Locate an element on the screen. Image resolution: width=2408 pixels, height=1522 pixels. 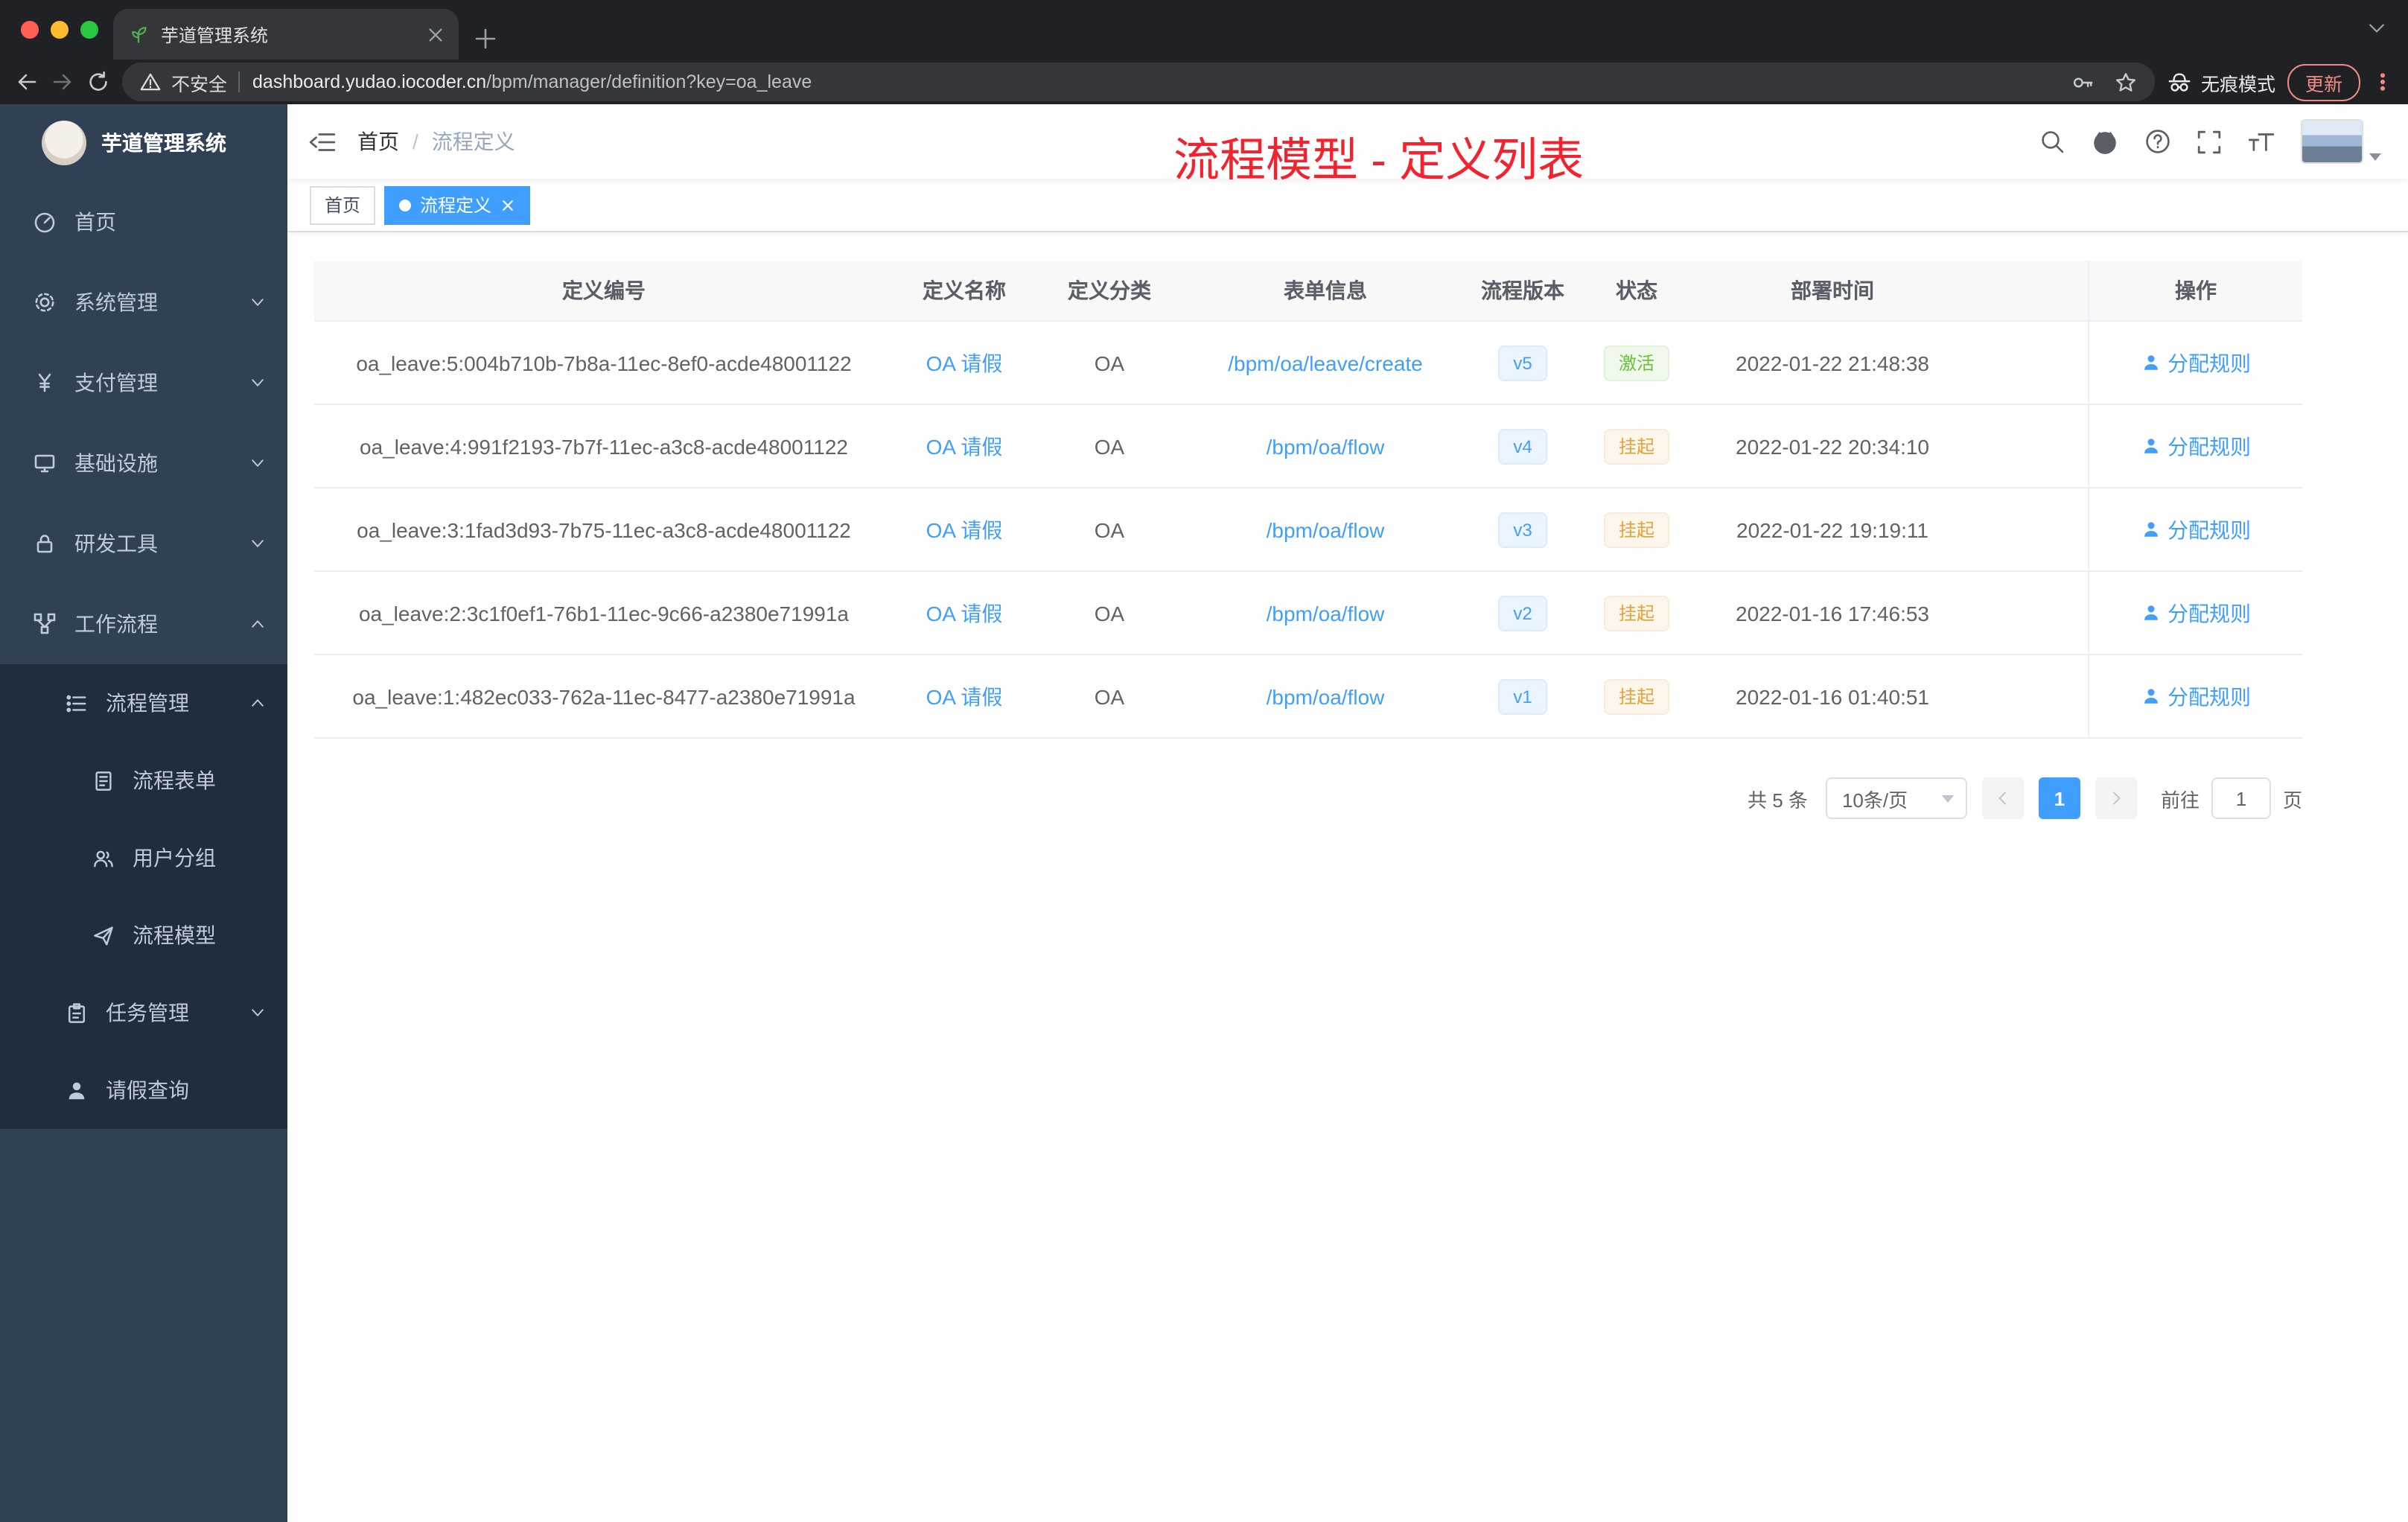
sidebar-item-workflow: 工作流程 is located at coordinates (143, 624).